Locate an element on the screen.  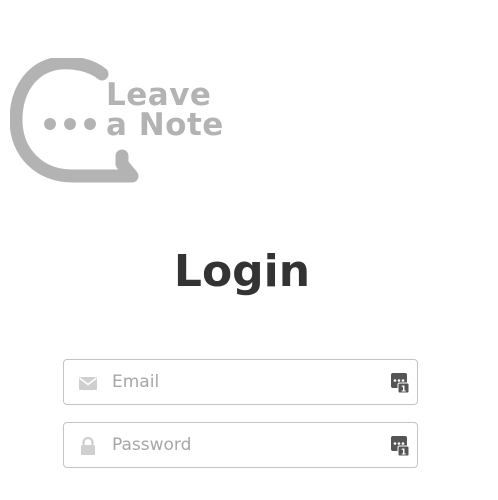
password-field: 1 is located at coordinates (240, 445).